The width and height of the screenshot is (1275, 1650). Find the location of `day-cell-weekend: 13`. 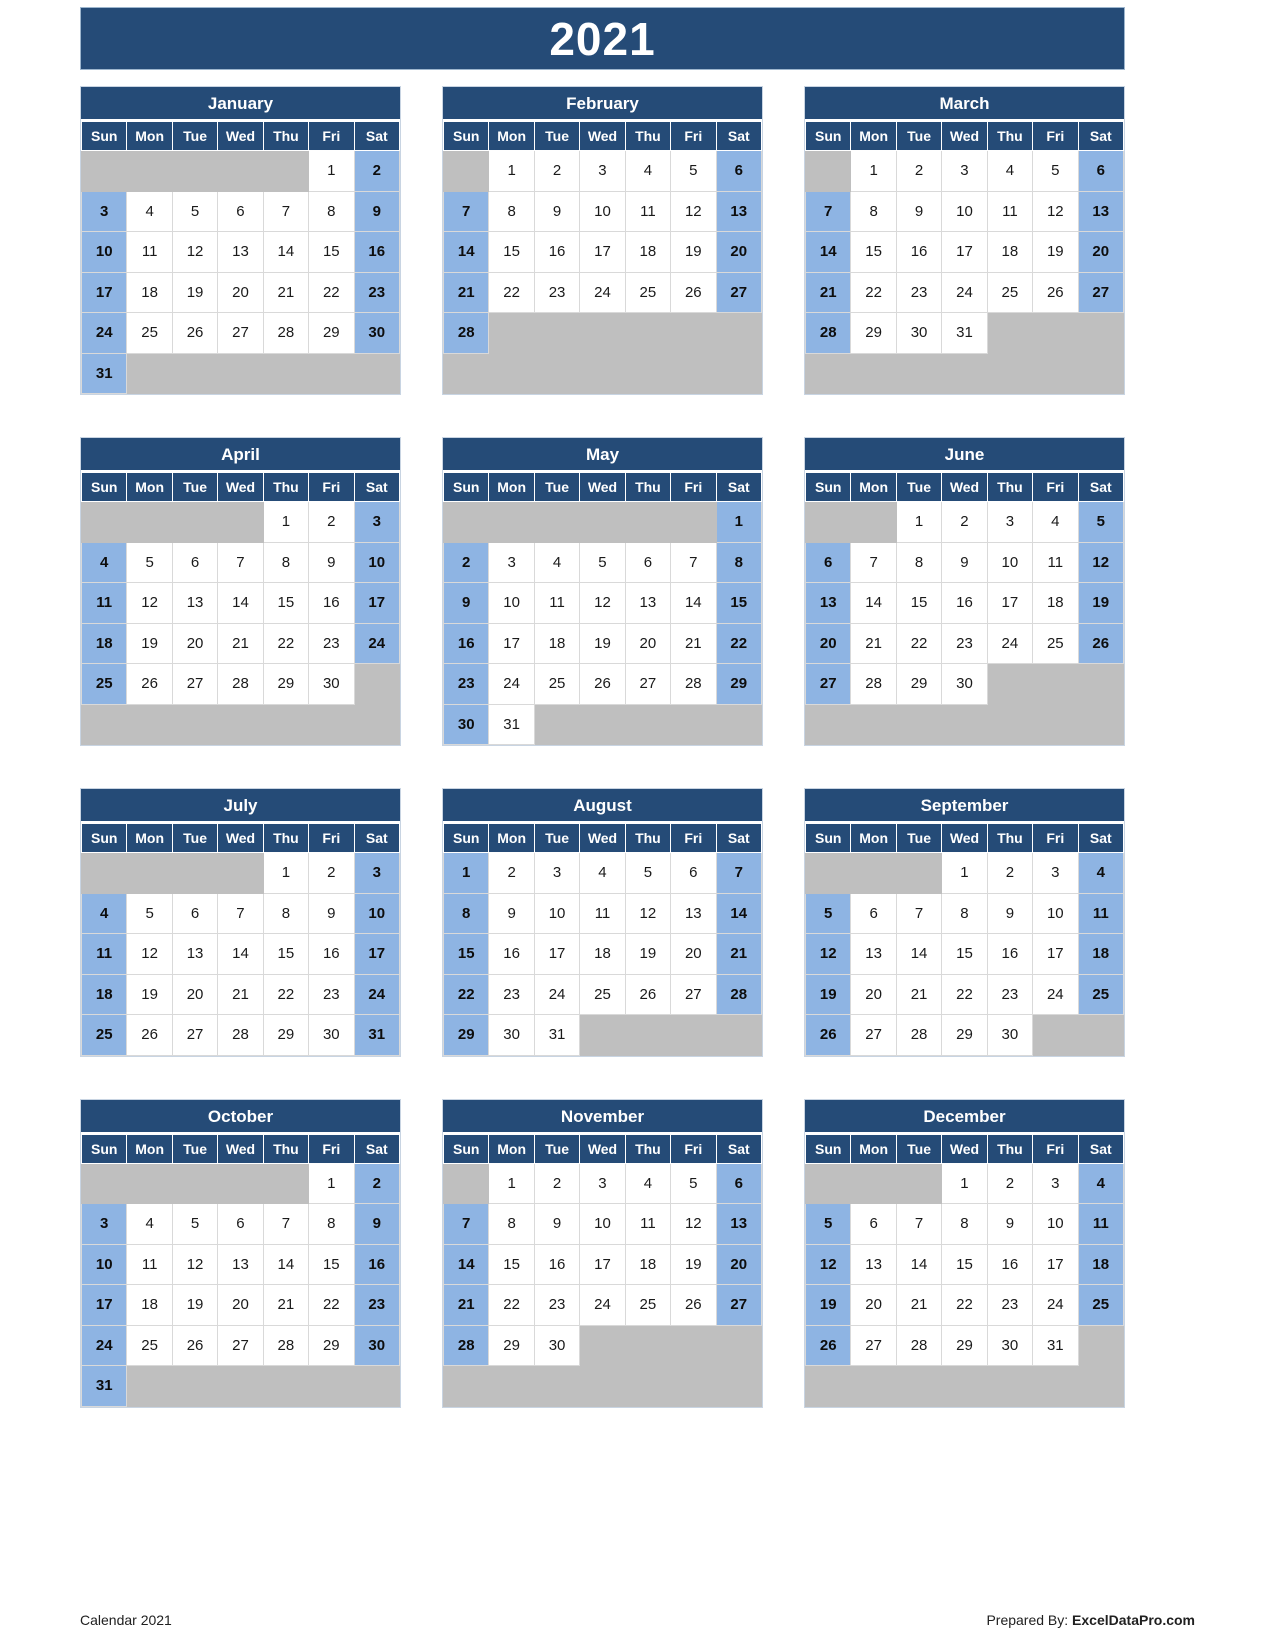

day-cell-weekend: 13 is located at coordinates (1101, 211).